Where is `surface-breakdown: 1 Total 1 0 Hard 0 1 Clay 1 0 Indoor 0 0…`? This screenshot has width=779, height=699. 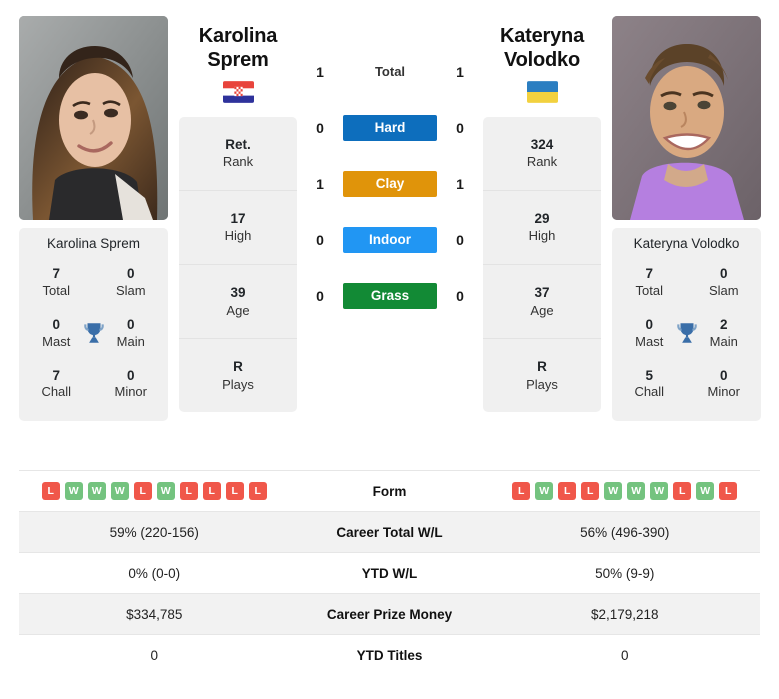 surface-breakdown: 1 Total 1 0 Hard 0 1 Clay 1 0 Indoor 0 0… is located at coordinates (390, 155).